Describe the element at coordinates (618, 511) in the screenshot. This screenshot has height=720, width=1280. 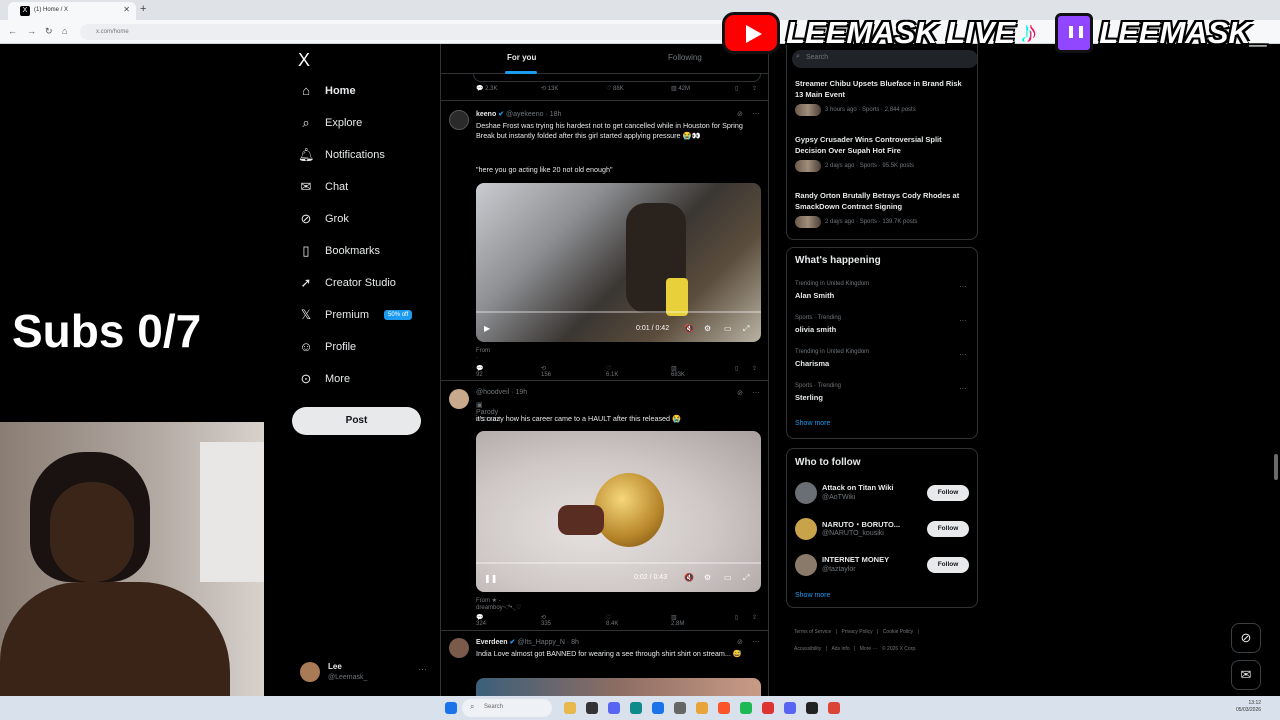
I see `tweet-video: ❚❚ 0:02 / 0:43 🔇 ⚙ ▭ ⤢` at that location.